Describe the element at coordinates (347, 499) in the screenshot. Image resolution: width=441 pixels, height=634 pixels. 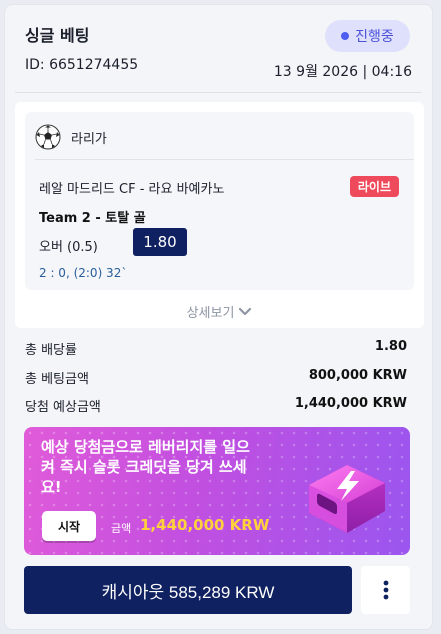
I see `lightning-bolt-icon` at that location.